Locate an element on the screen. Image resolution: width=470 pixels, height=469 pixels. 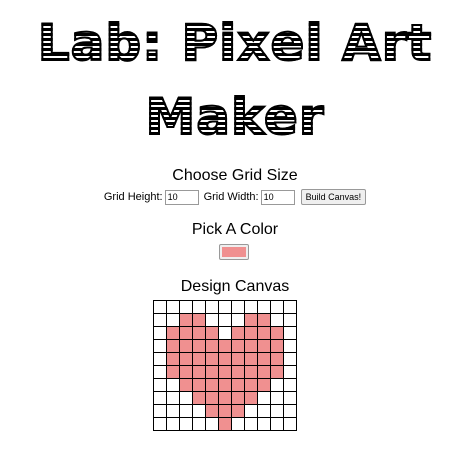
color-picker is located at coordinates (234, 252).